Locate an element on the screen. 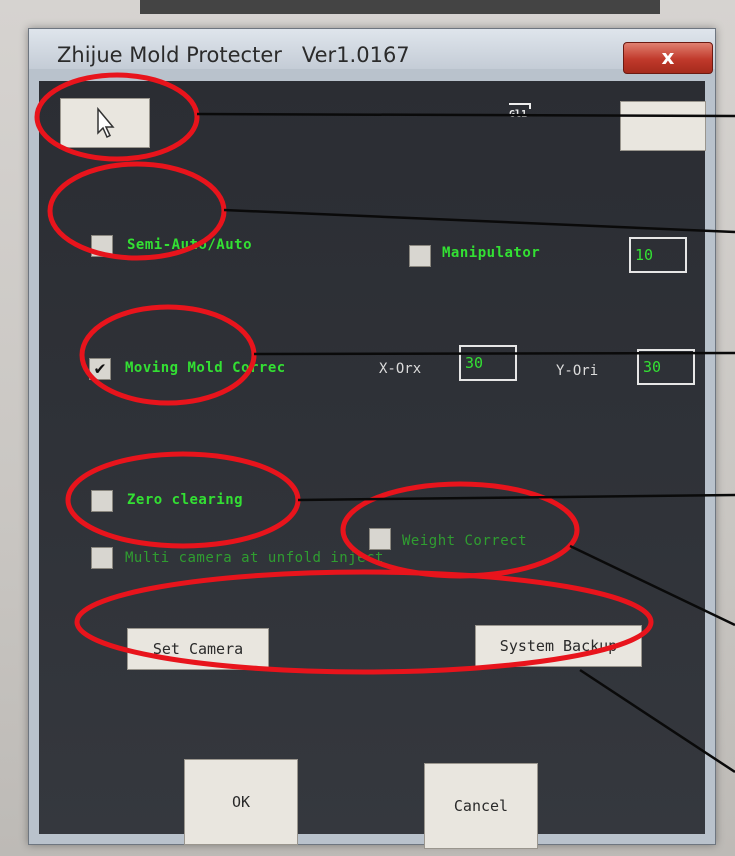 The width and height of the screenshot is (735, 856). annotation-ellipse-semi-auto is located at coordinates (137, 211).